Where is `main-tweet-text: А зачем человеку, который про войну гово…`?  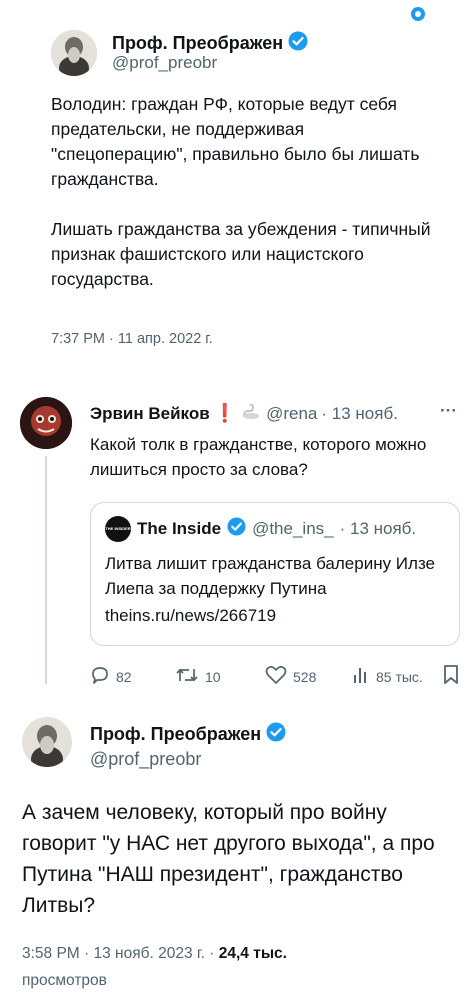 main-tweet-text: А зачем человеку, который про войну гово… is located at coordinates (228, 859).